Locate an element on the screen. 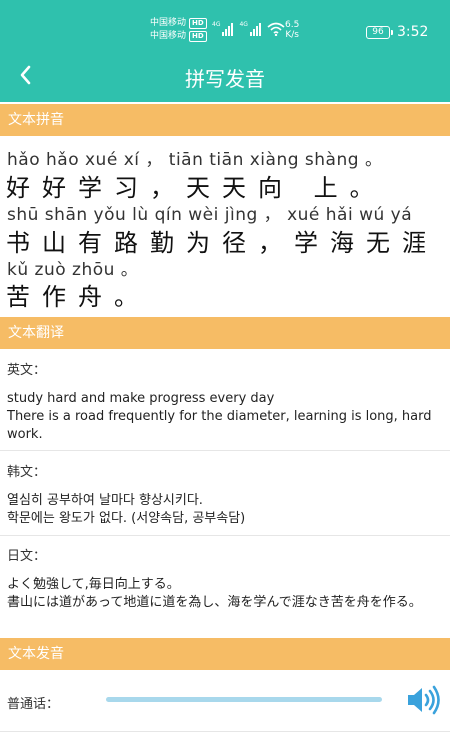 The width and height of the screenshot is (450, 750). status-bar: 中国移动 HD 中国移动 HD 4G 4G 6.5 K/s 96 3:52 is located at coordinates (225, 25).